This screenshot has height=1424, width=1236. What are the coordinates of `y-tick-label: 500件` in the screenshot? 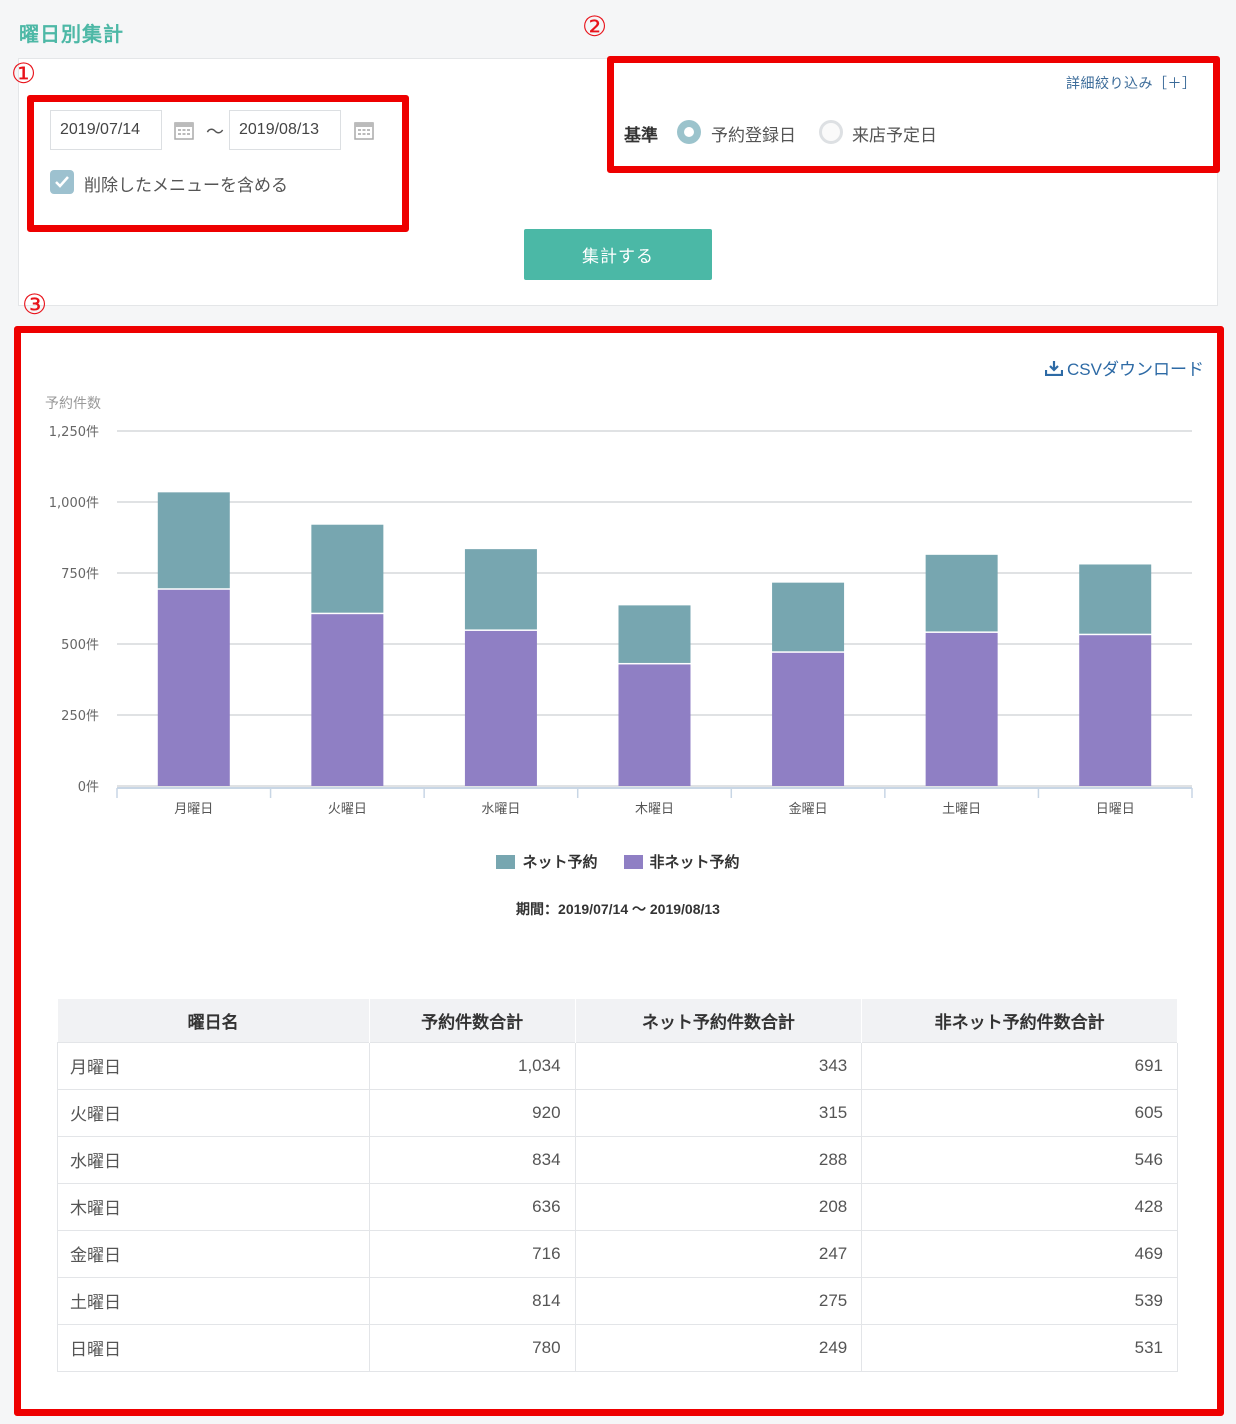 It's located at (80, 645).